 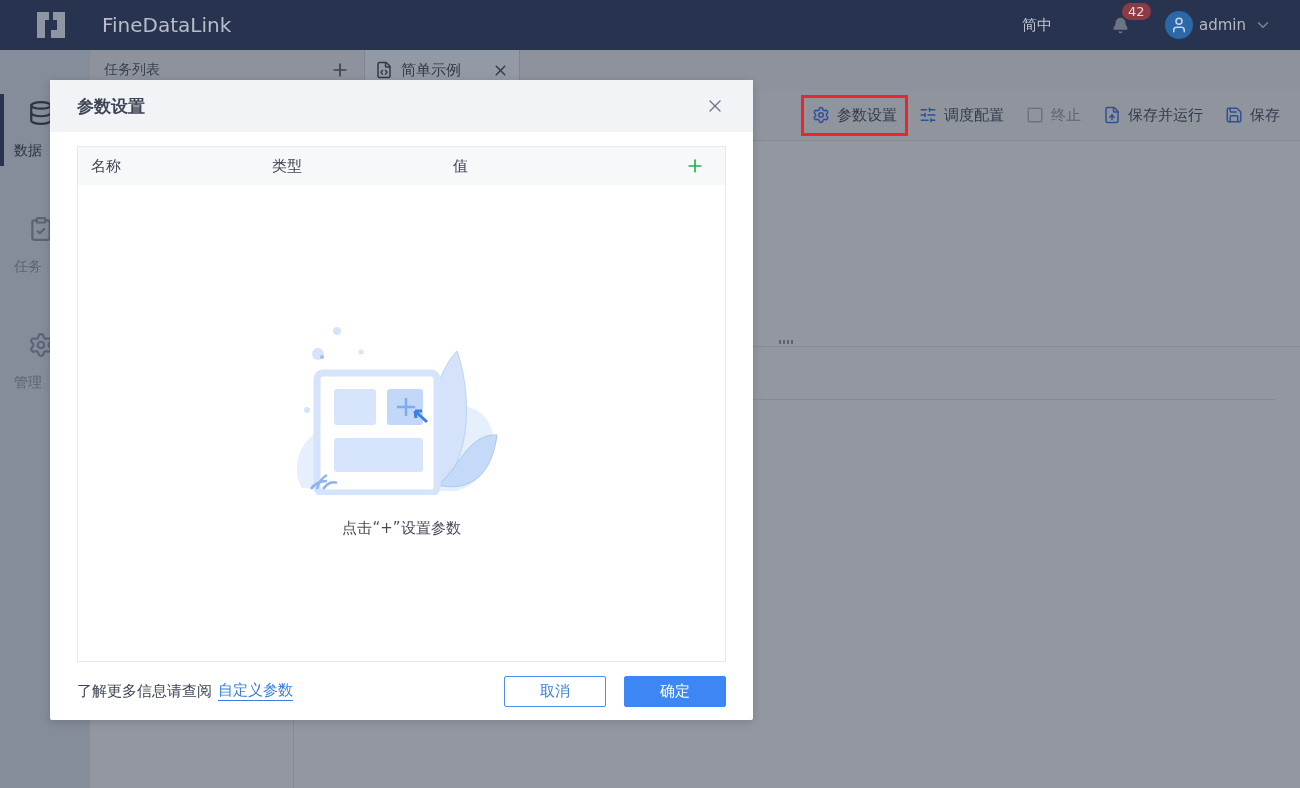 I want to click on user-name: admin, so click(x=1222, y=25).